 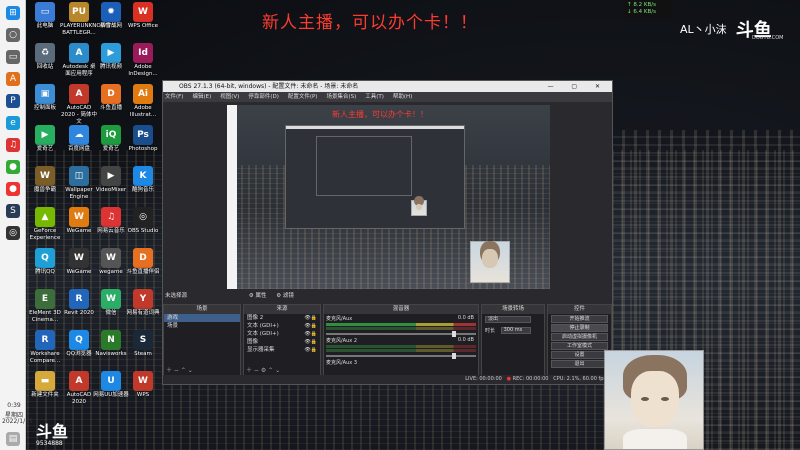 I want to click on no-source-label: 未选择源, so click(x=176, y=296).